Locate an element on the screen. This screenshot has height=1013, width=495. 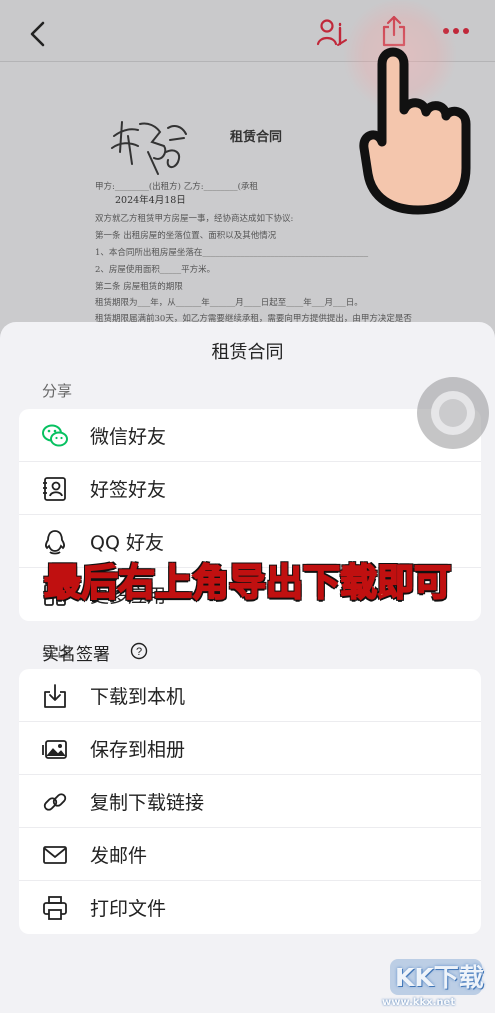
doc-line: 2、房屋使用面积_____平方米。 is located at coordinates (155, 270).